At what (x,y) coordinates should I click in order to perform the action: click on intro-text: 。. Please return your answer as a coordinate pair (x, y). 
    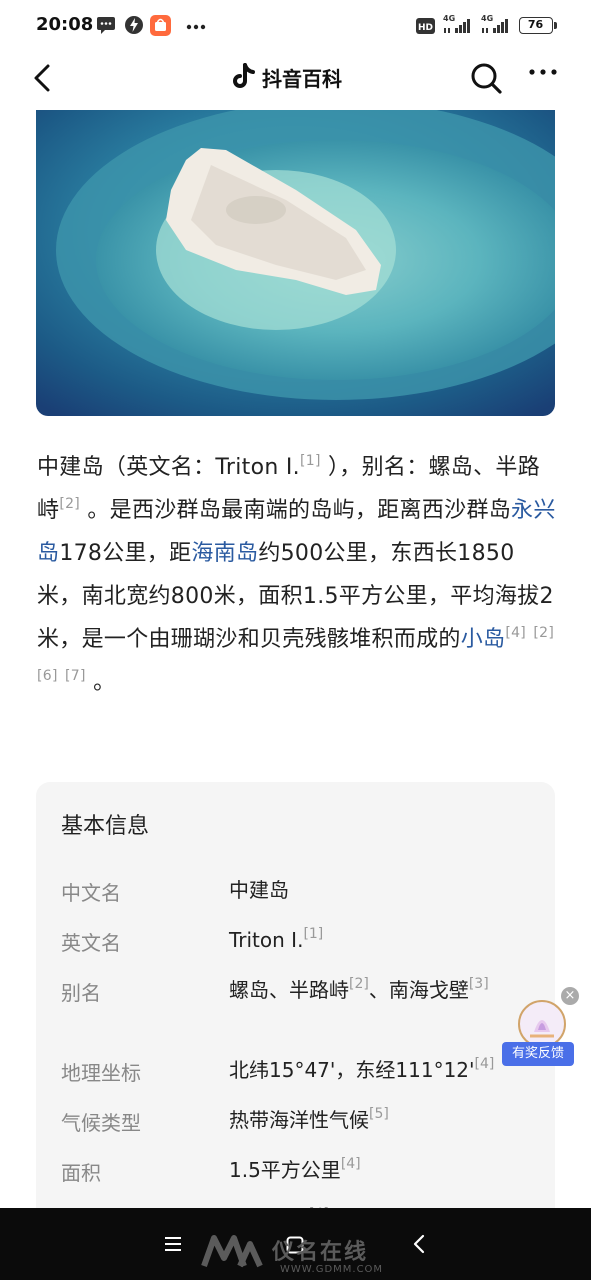
    Looking at the image, I should click on (104, 682).